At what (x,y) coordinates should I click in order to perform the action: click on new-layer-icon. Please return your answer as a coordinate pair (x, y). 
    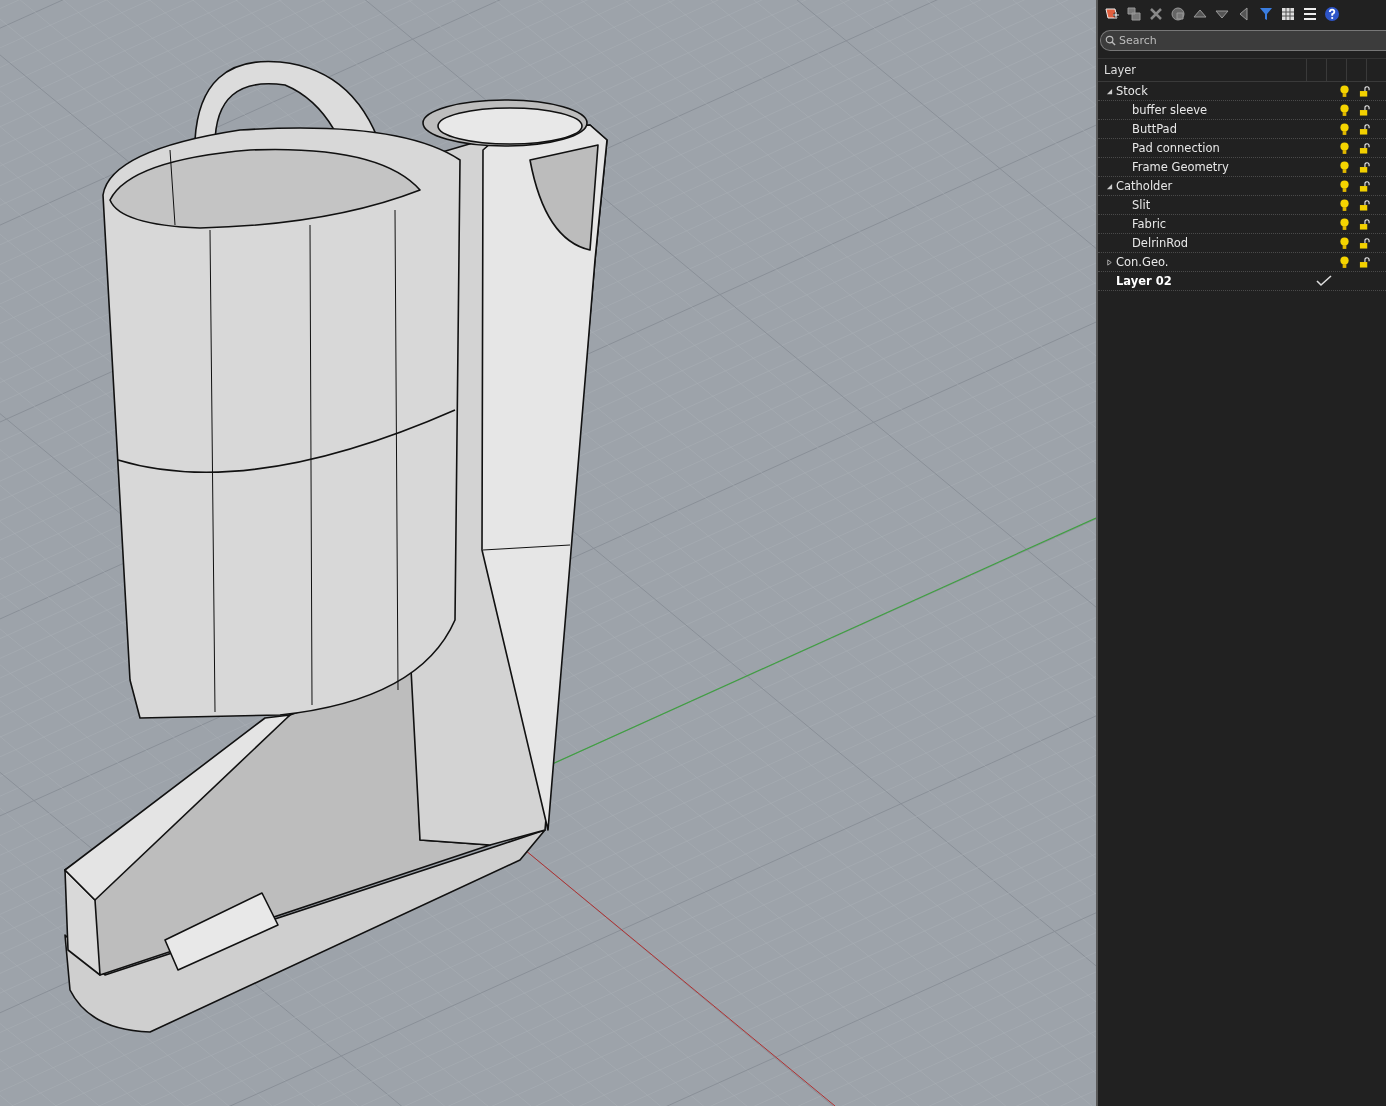
    Looking at the image, I should click on (1112, 14).